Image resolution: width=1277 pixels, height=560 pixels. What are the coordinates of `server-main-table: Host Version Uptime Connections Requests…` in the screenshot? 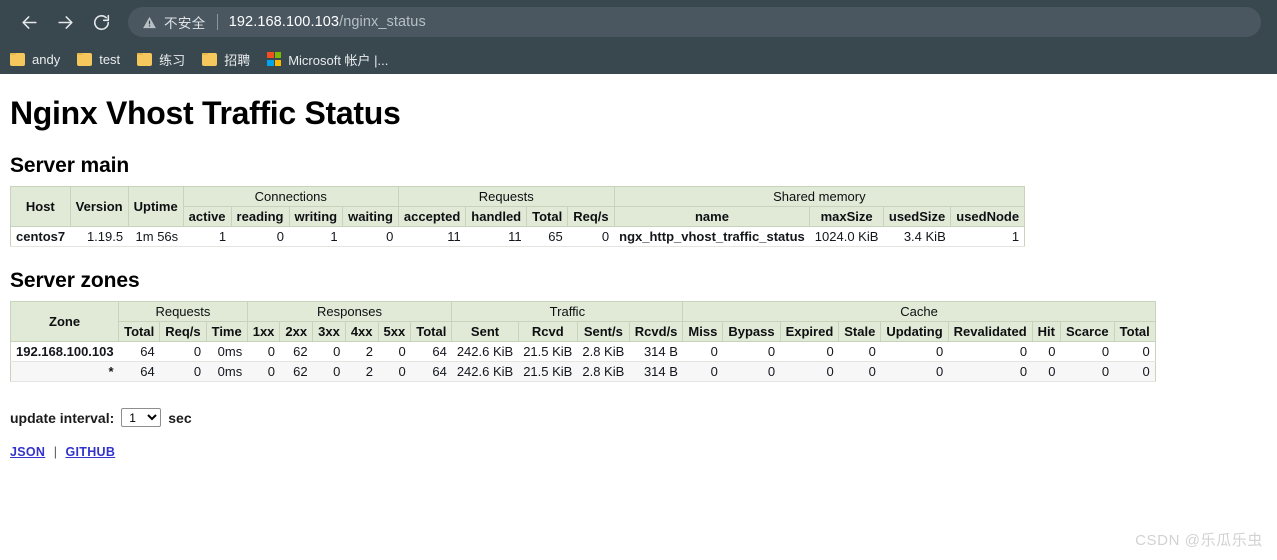 It's located at (518, 216).